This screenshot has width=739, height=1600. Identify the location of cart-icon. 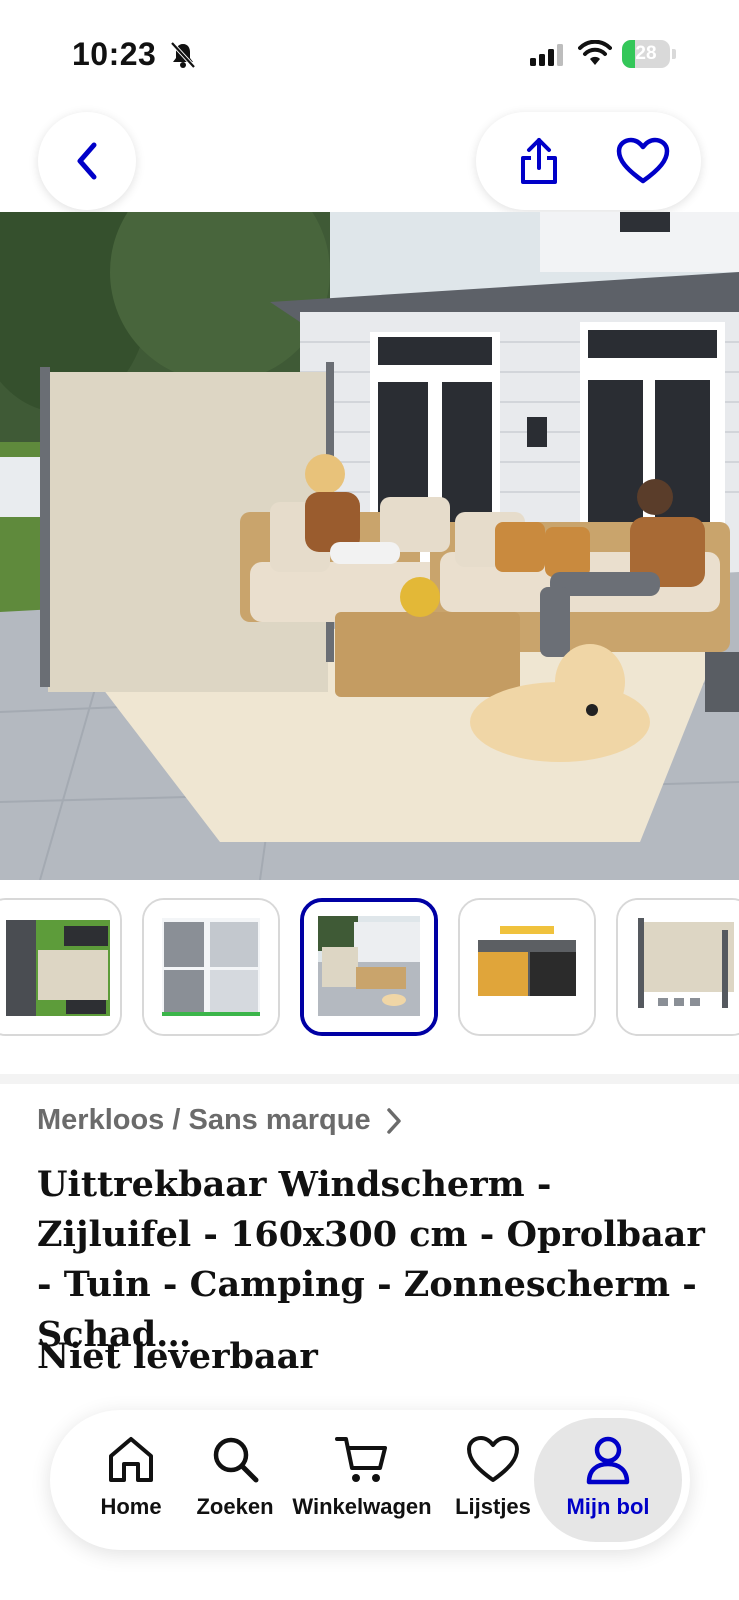
(361, 1459).